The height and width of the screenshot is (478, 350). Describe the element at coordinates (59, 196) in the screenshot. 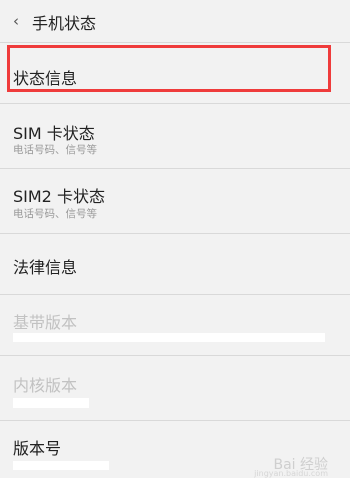

I see `list-item-label: SIM2 卡状态` at that location.